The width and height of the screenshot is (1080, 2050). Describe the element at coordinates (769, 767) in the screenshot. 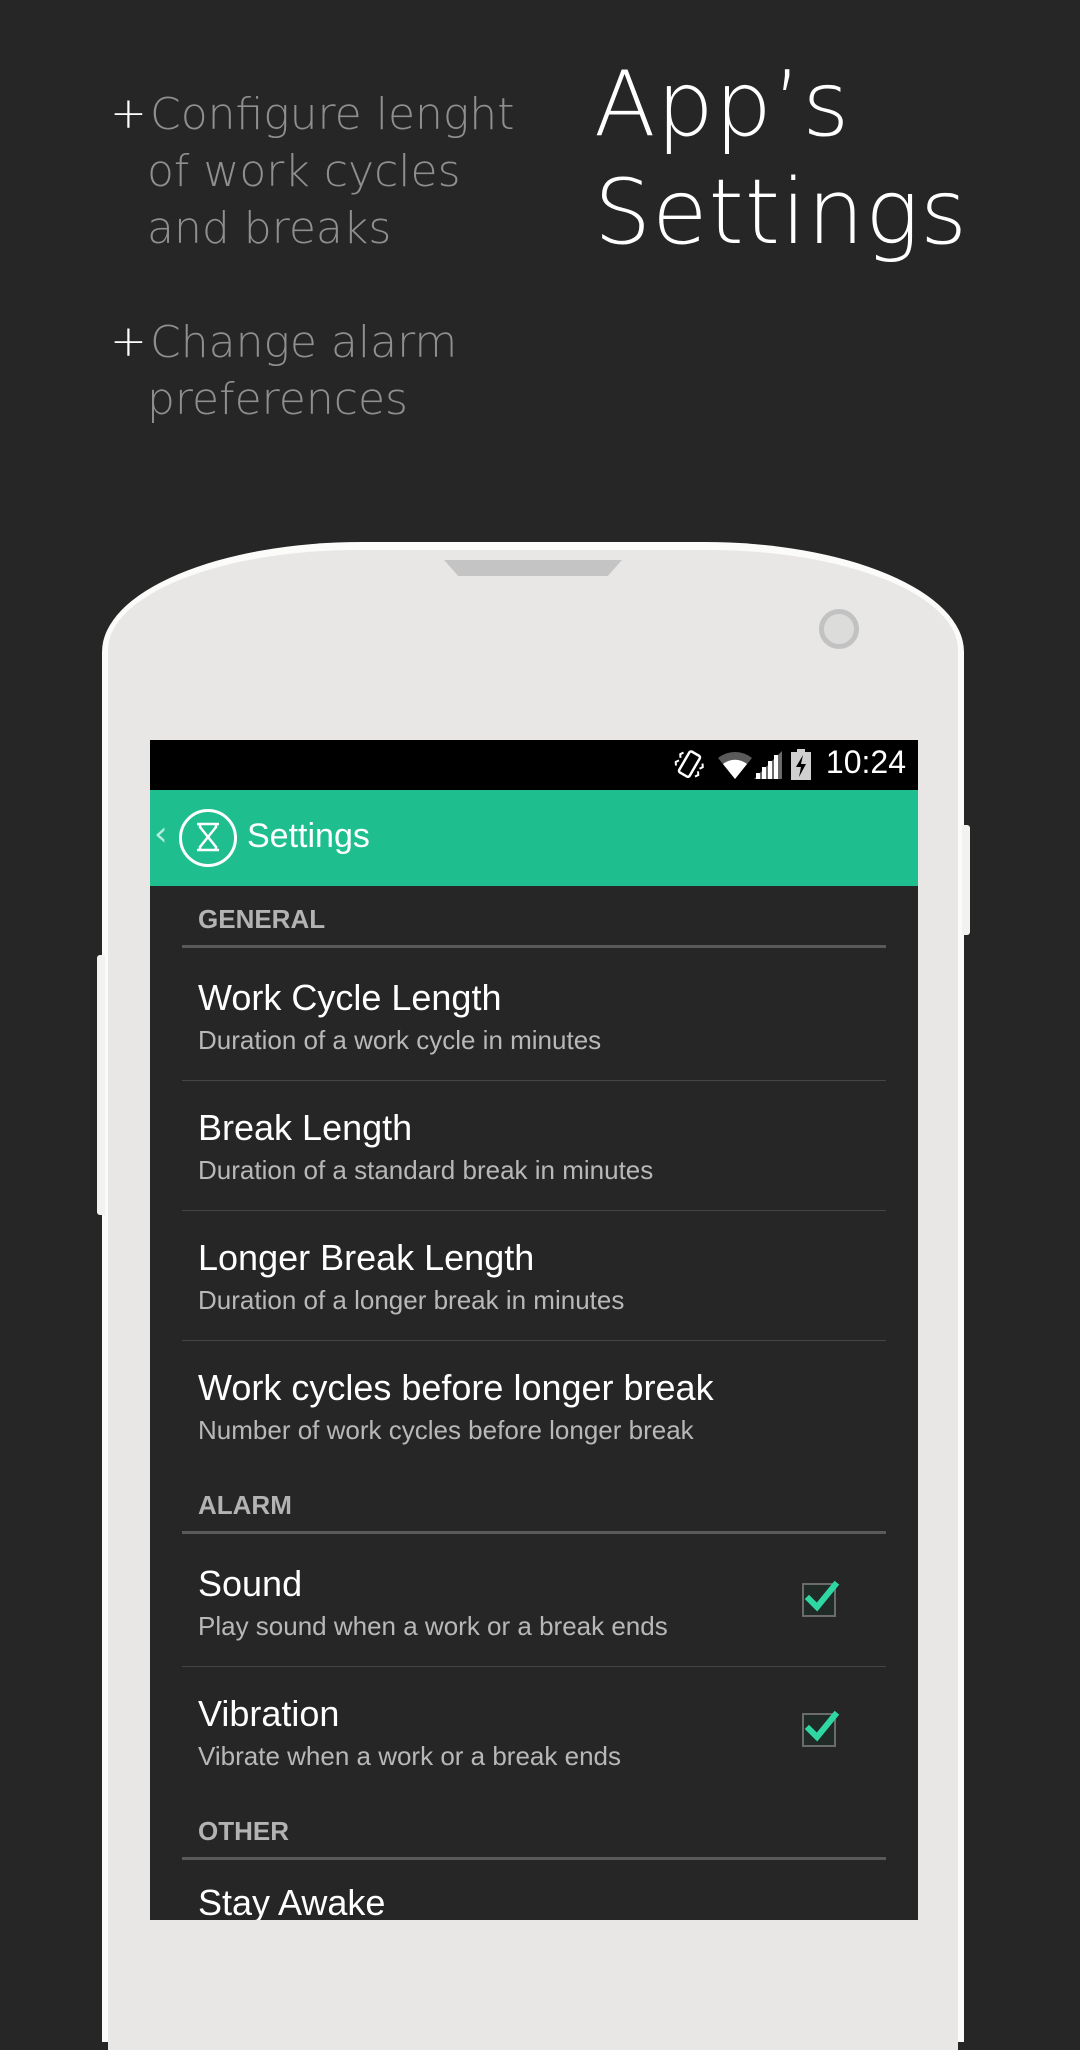

I see `signal-icon` at that location.